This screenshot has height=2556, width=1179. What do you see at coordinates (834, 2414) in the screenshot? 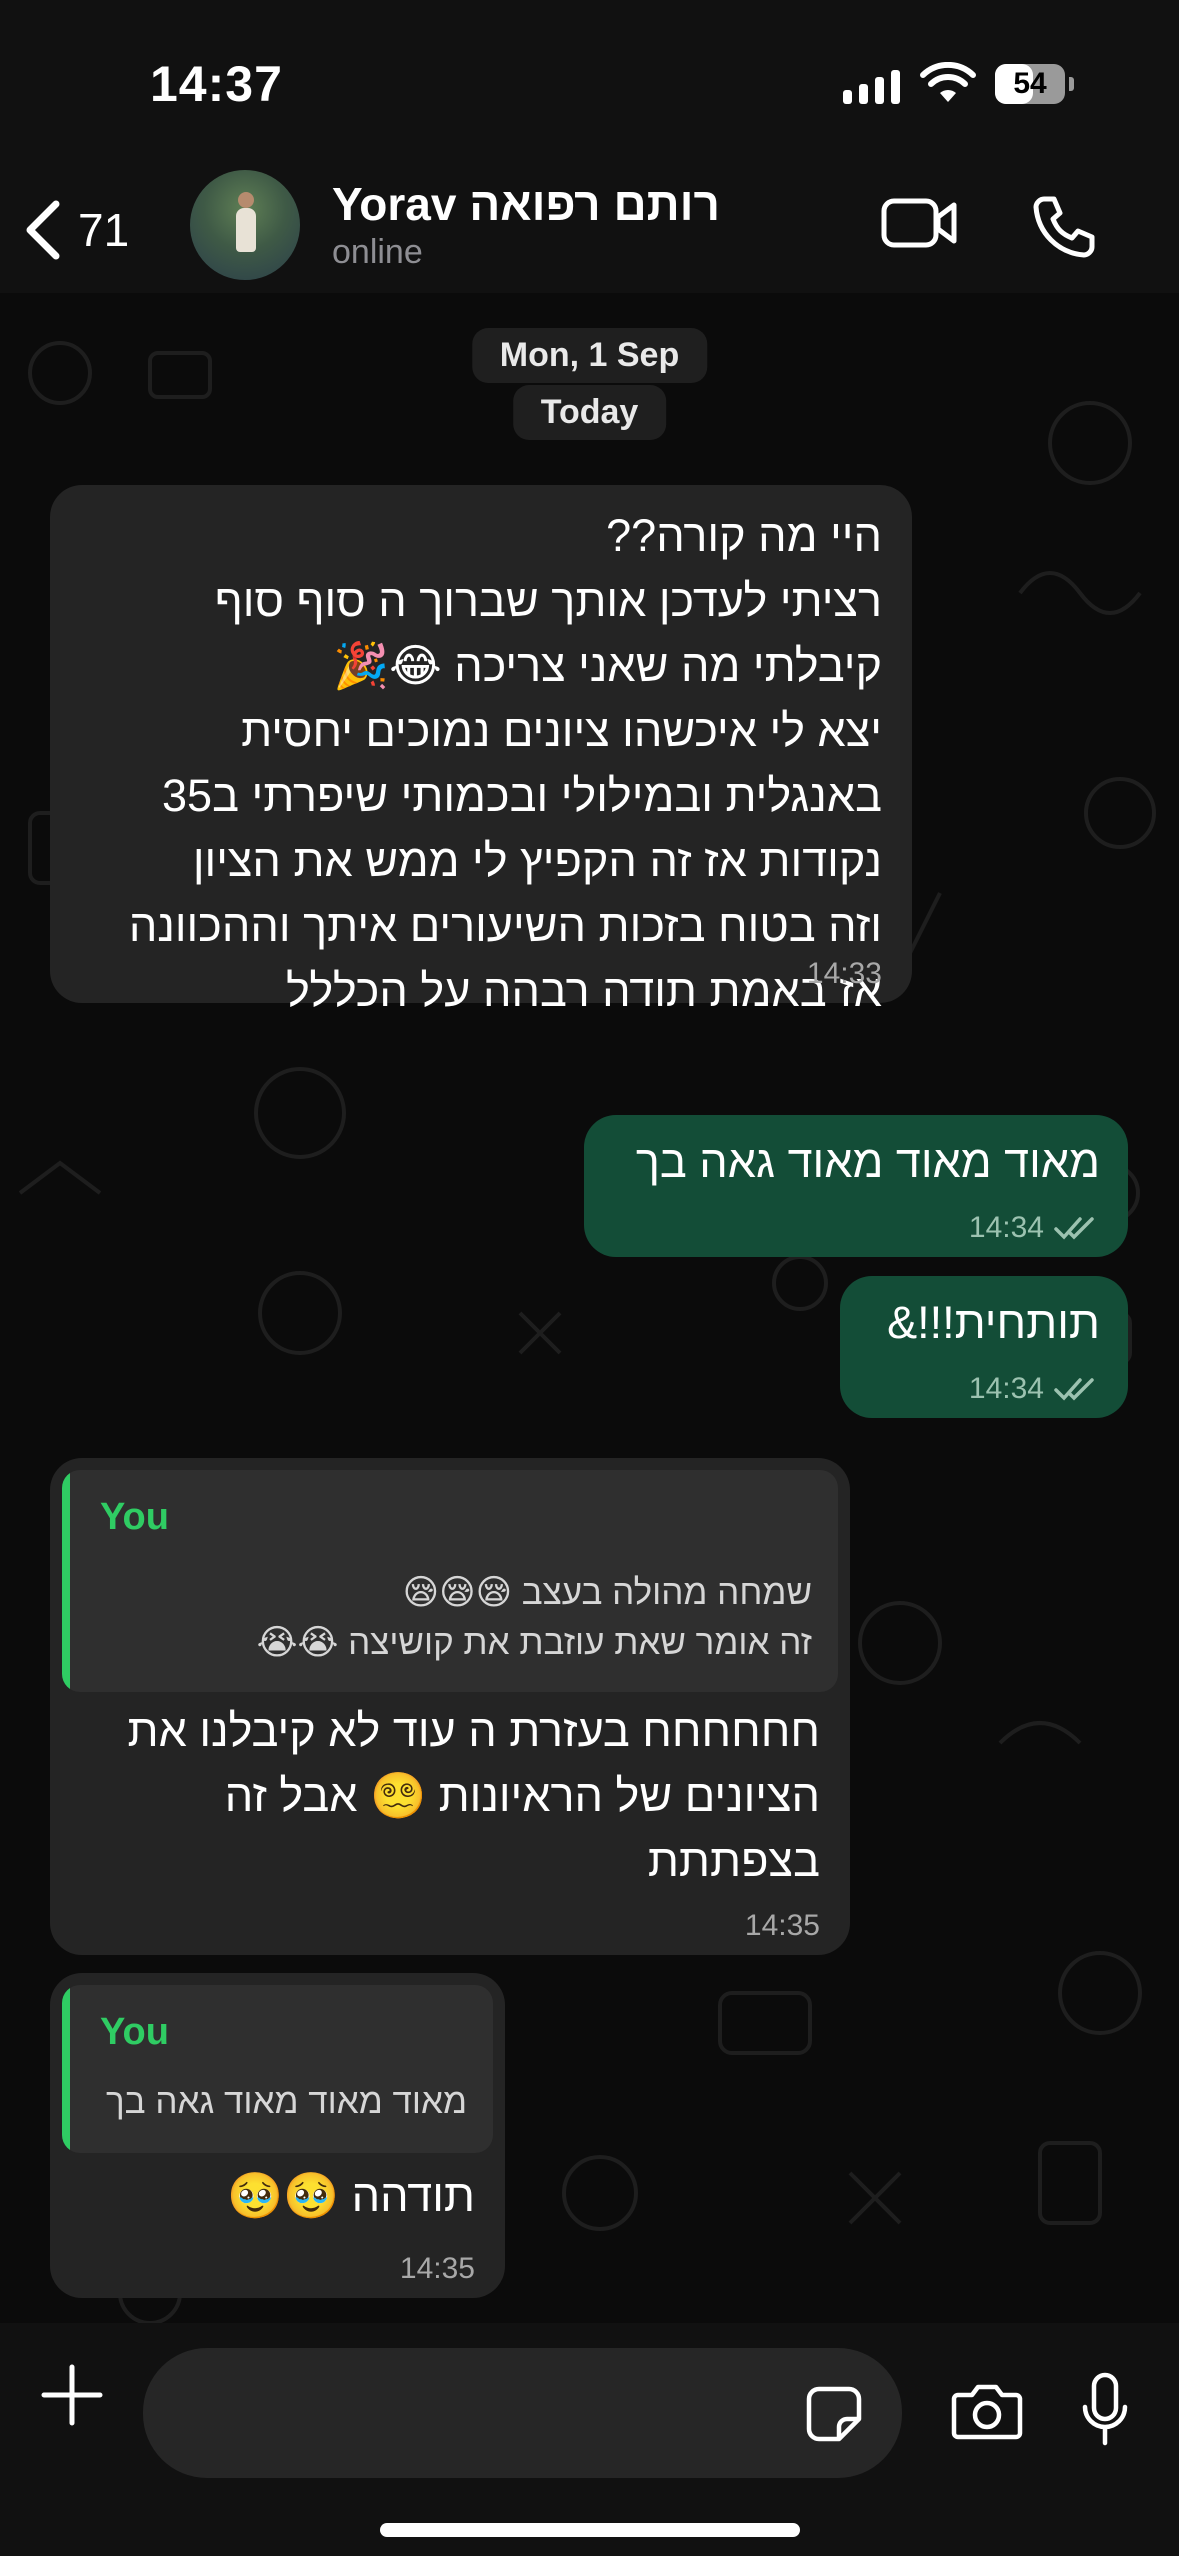
I see `sticker-icon` at bounding box center [834, 2414].